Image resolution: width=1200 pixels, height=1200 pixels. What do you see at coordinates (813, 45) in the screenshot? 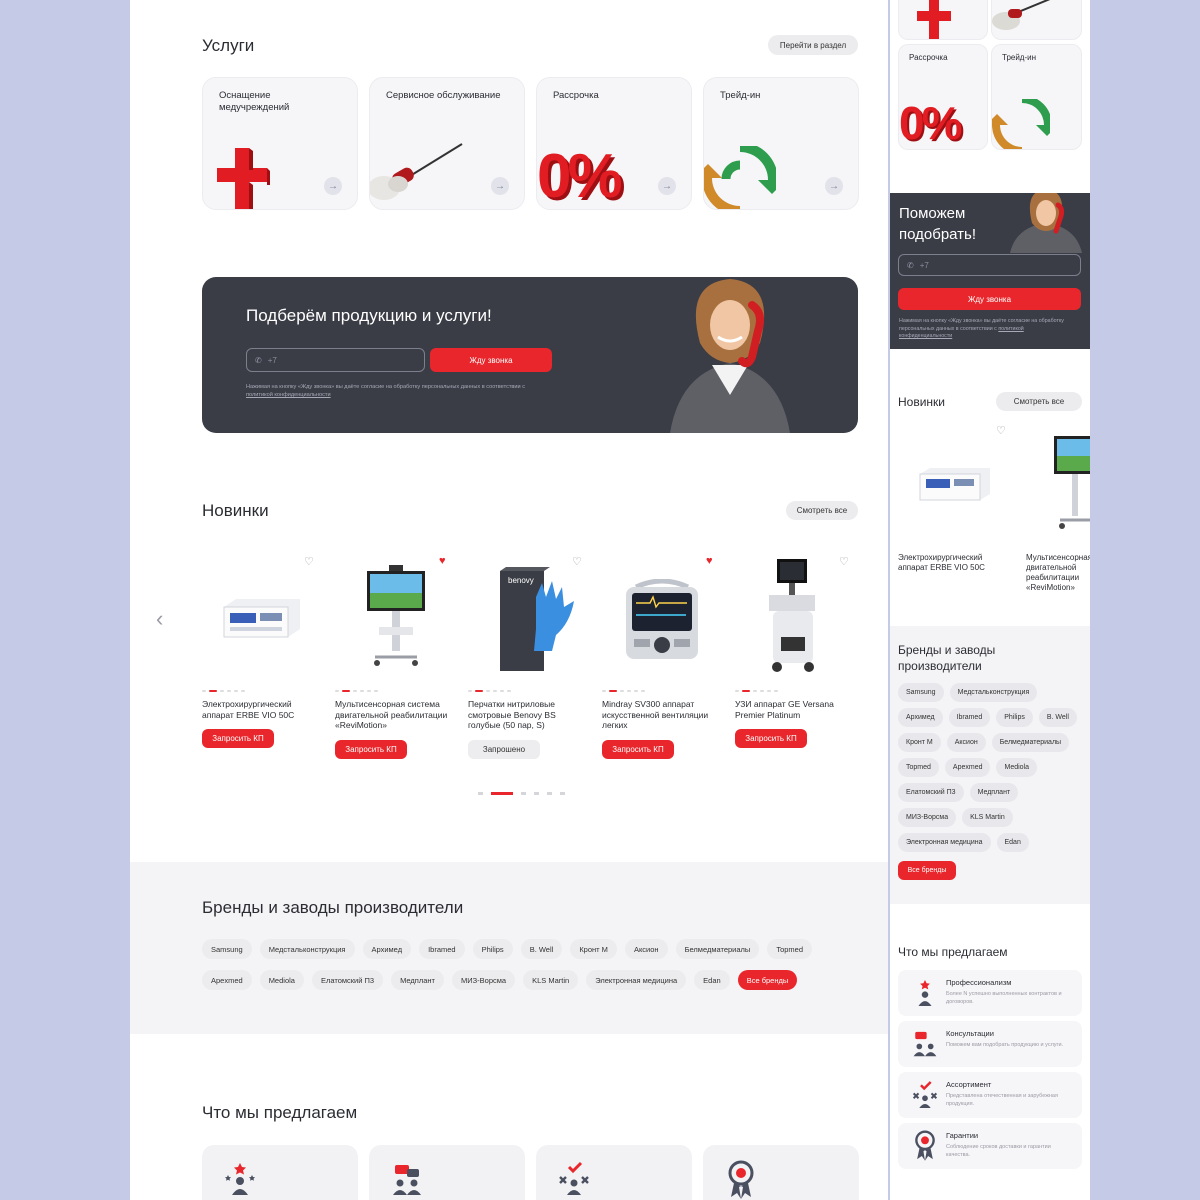
I see `services-goto-button: Перейти в раздел` at bounding box center [813, 45].